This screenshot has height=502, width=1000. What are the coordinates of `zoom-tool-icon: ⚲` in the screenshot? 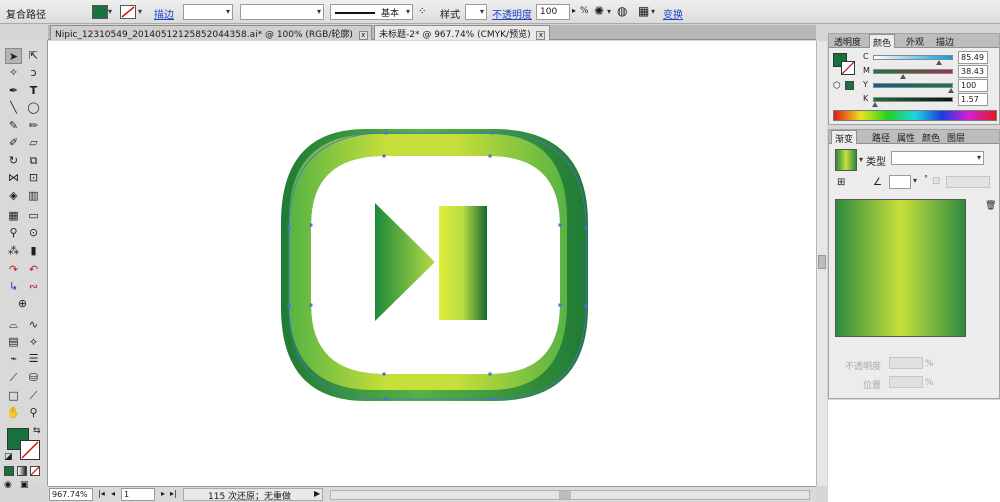 It's located at (33, 413).